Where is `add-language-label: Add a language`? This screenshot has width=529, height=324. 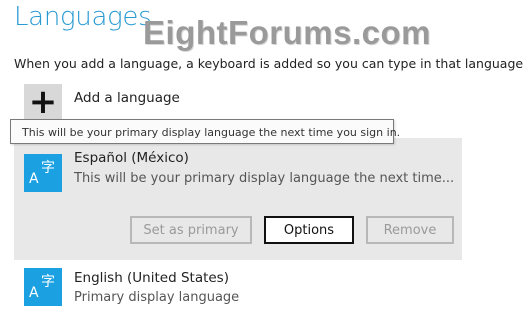 add-language-label: Add a language is located at coordinates (127, 98).